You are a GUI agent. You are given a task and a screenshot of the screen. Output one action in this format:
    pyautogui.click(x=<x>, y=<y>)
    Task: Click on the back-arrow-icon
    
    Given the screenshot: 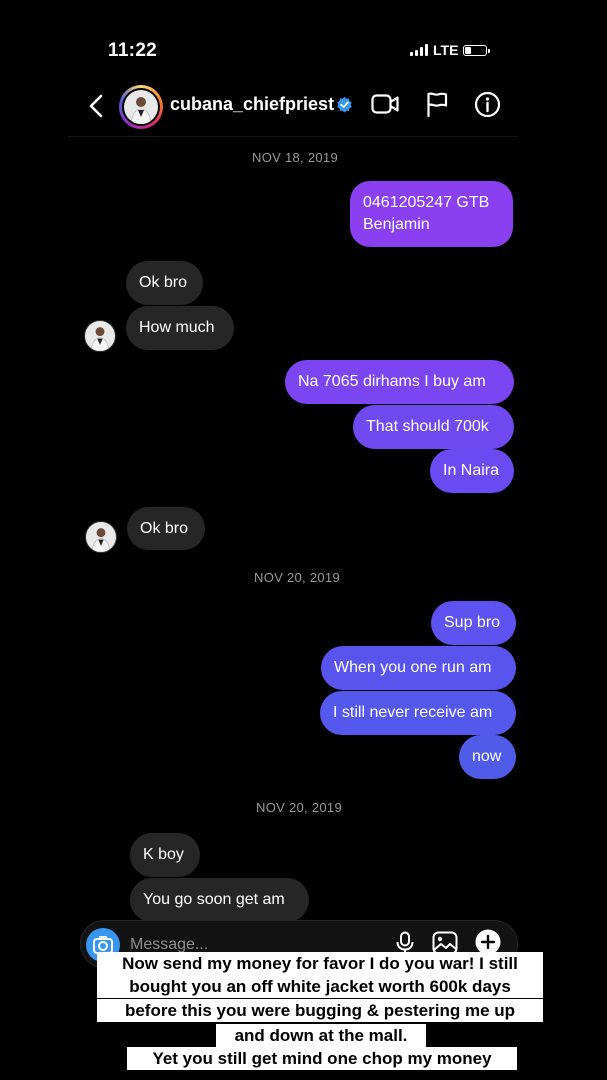 What is the action you would take?
    pyautogui.click(x=97, y=106)
    